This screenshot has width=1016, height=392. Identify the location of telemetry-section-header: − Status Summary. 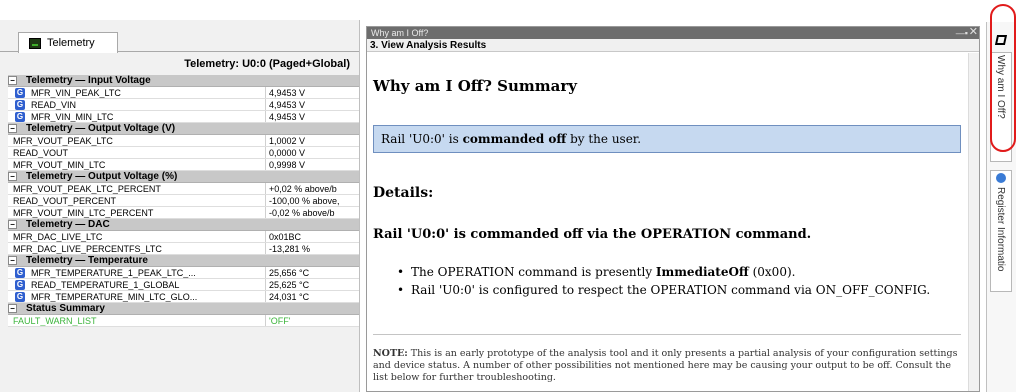
(183, 309).